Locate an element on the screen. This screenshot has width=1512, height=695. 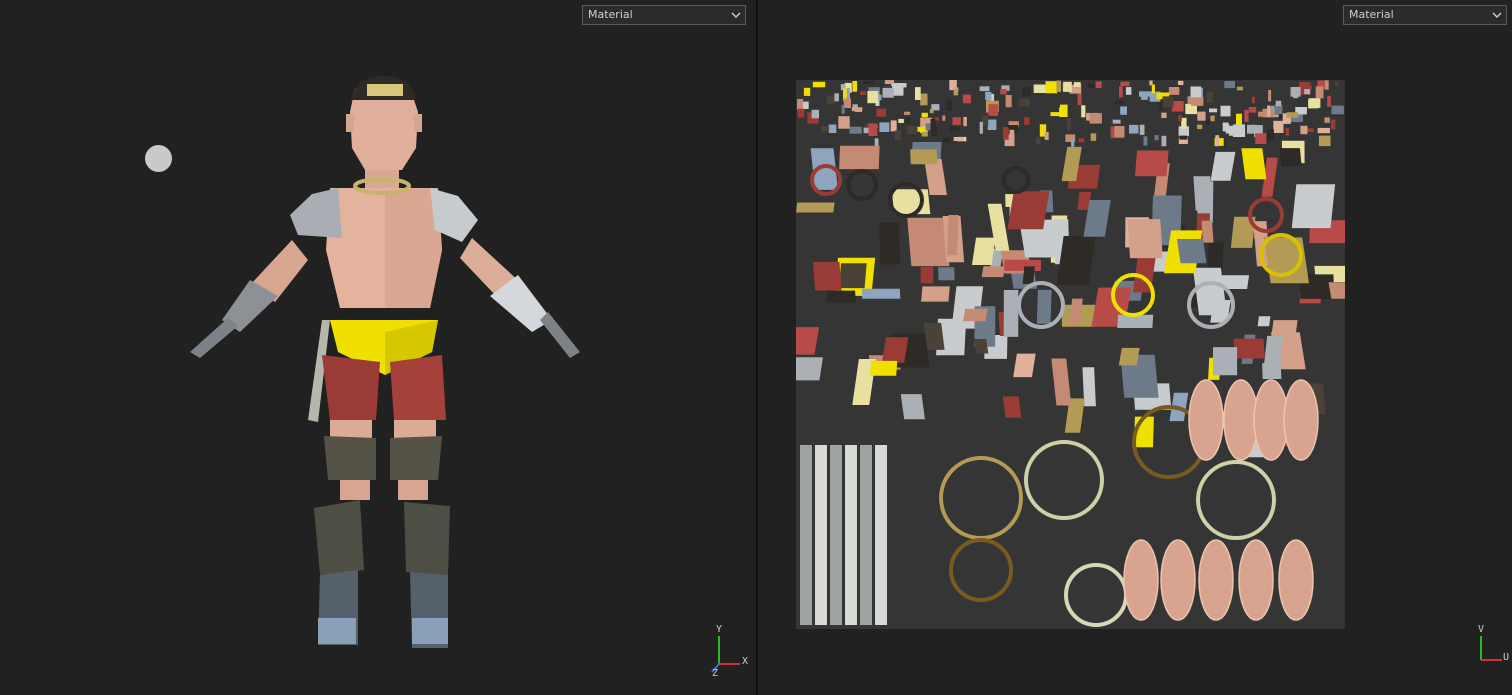
axis-x-label: X is located at coordinates (745, 661).